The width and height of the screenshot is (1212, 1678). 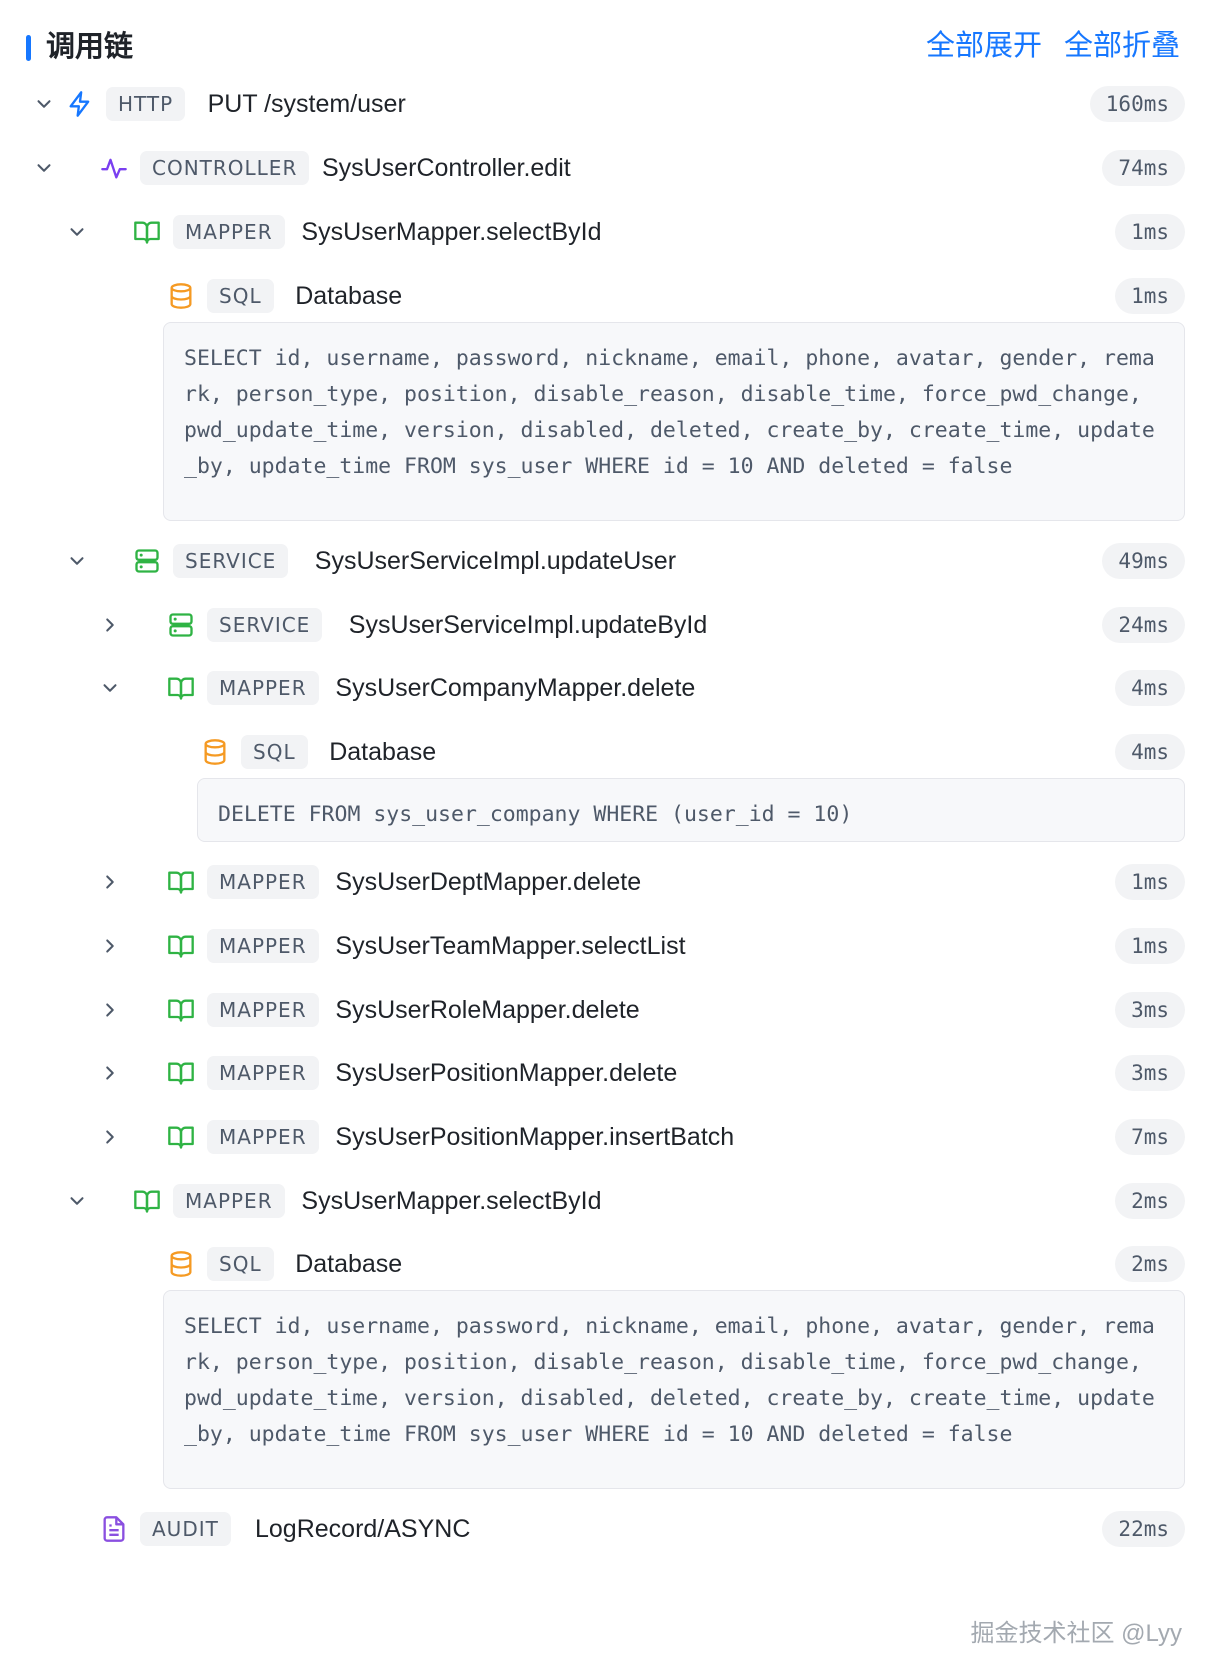 What do you see at coordinates (606, 232) in the screenshot?
I see `trace-row: MAPPER SysUserMapper.selectById 1ms` at bounding box center [606, 232].